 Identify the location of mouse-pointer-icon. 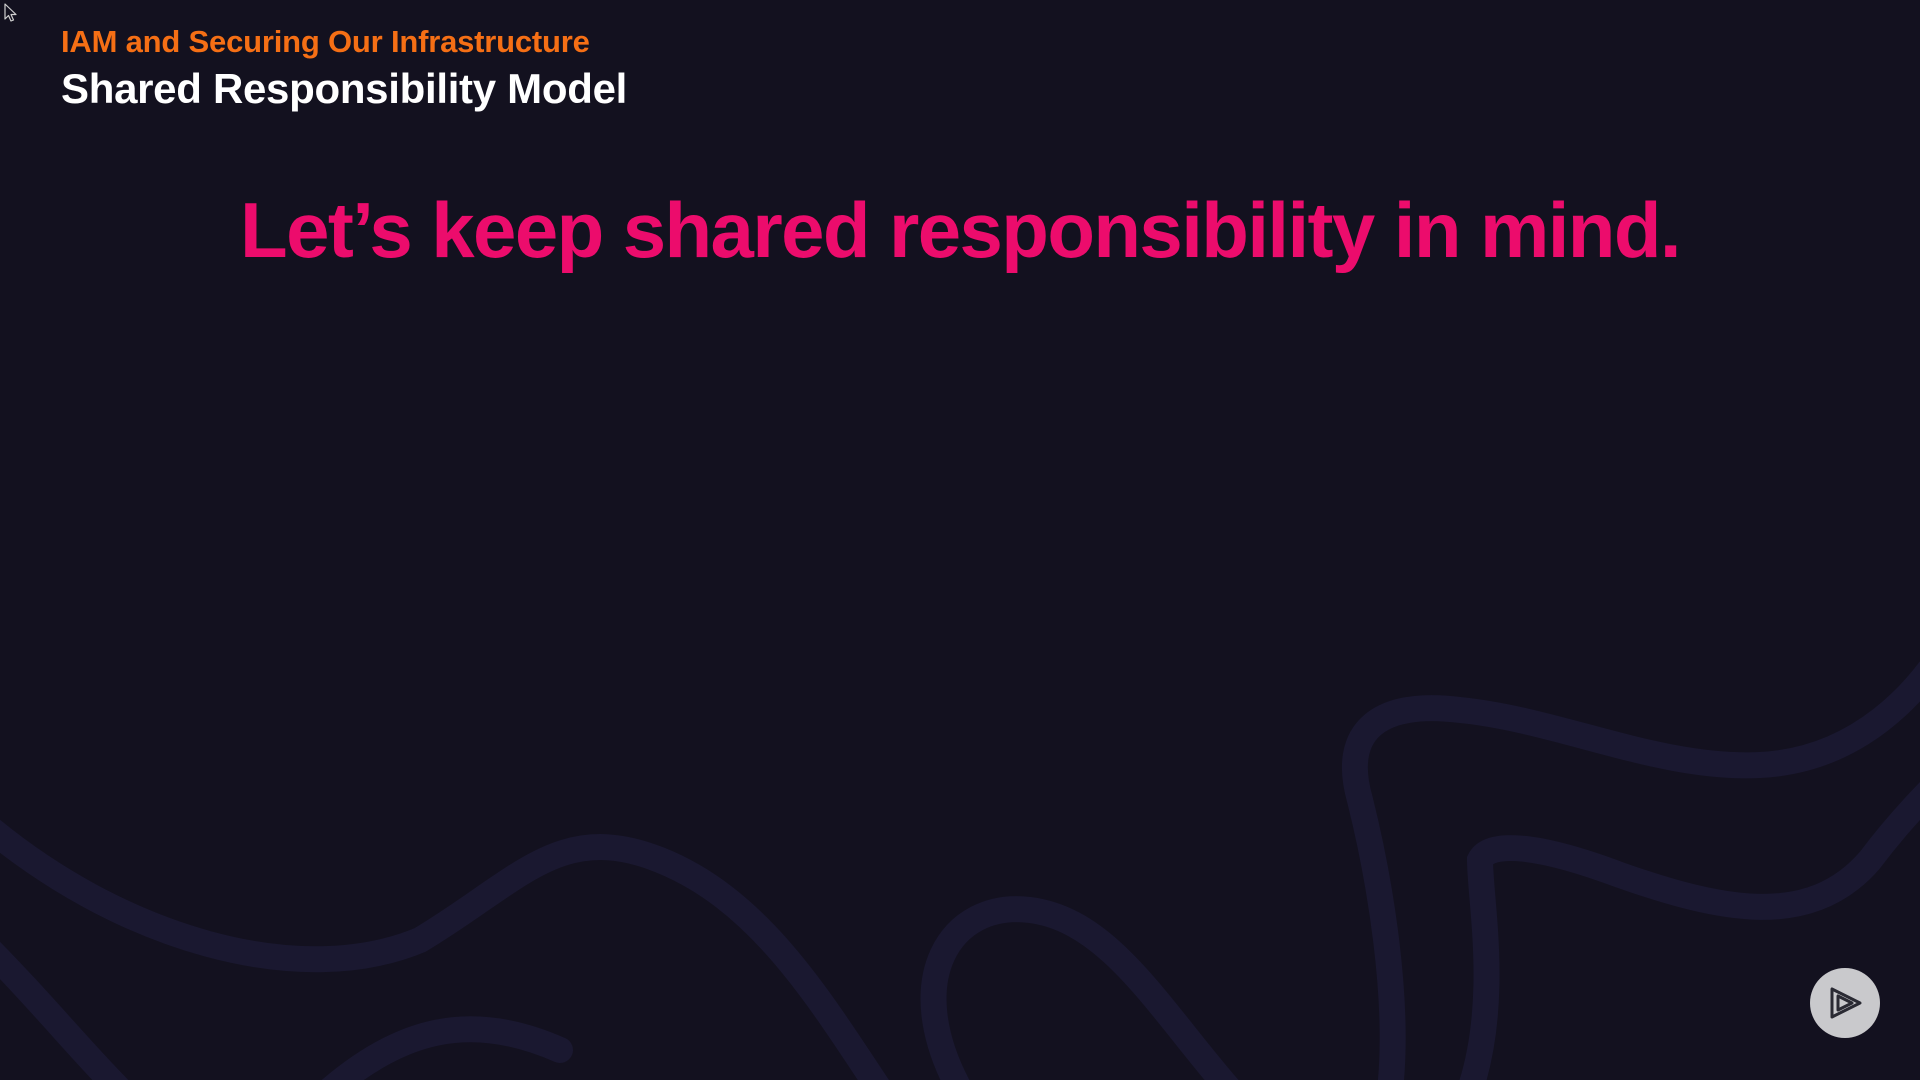
(10, 12).